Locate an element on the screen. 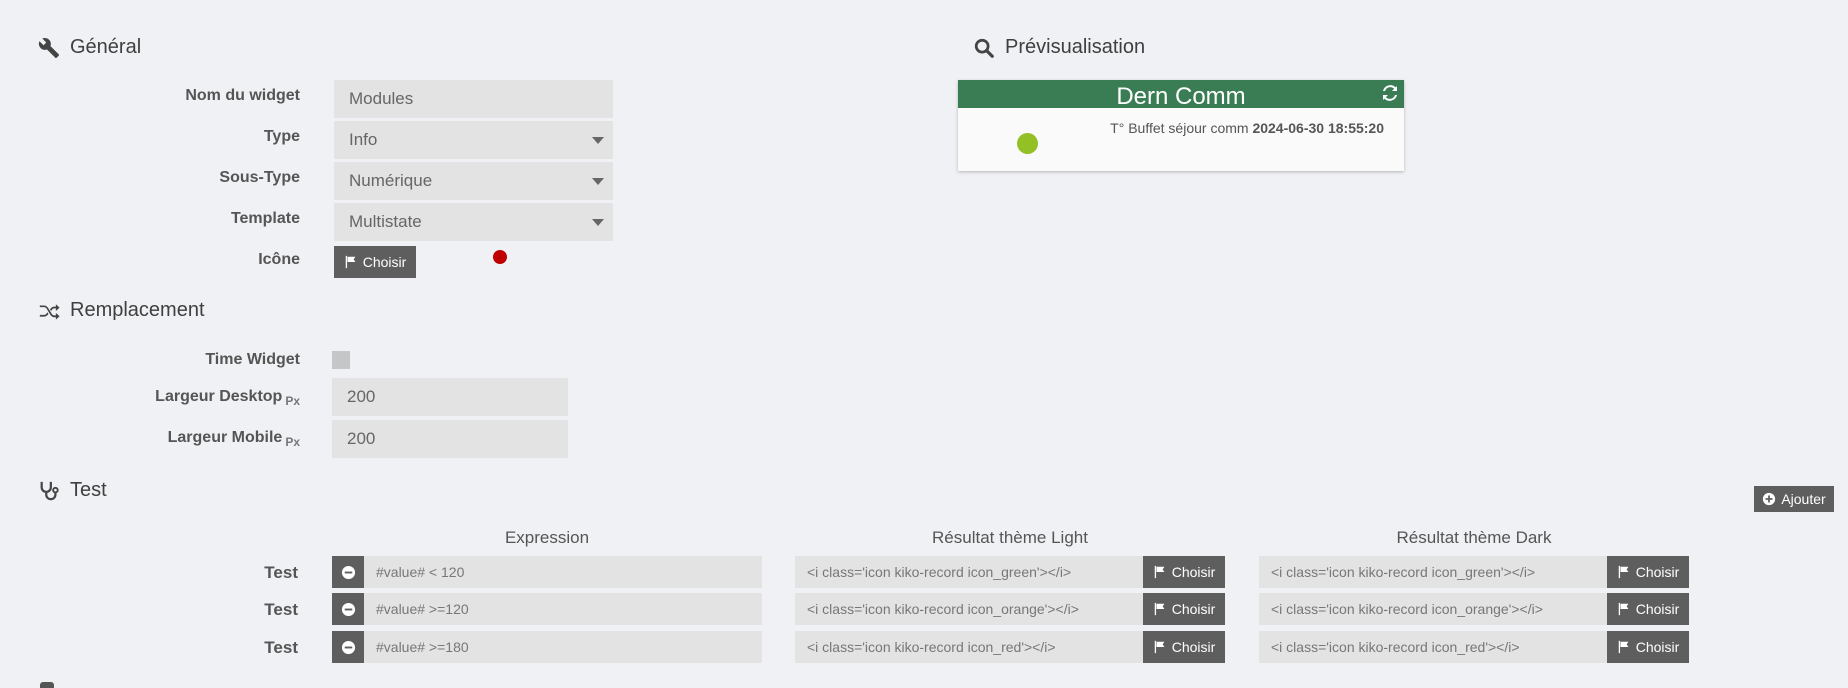  general-section-title: Général is located at coordinates (89, 47).